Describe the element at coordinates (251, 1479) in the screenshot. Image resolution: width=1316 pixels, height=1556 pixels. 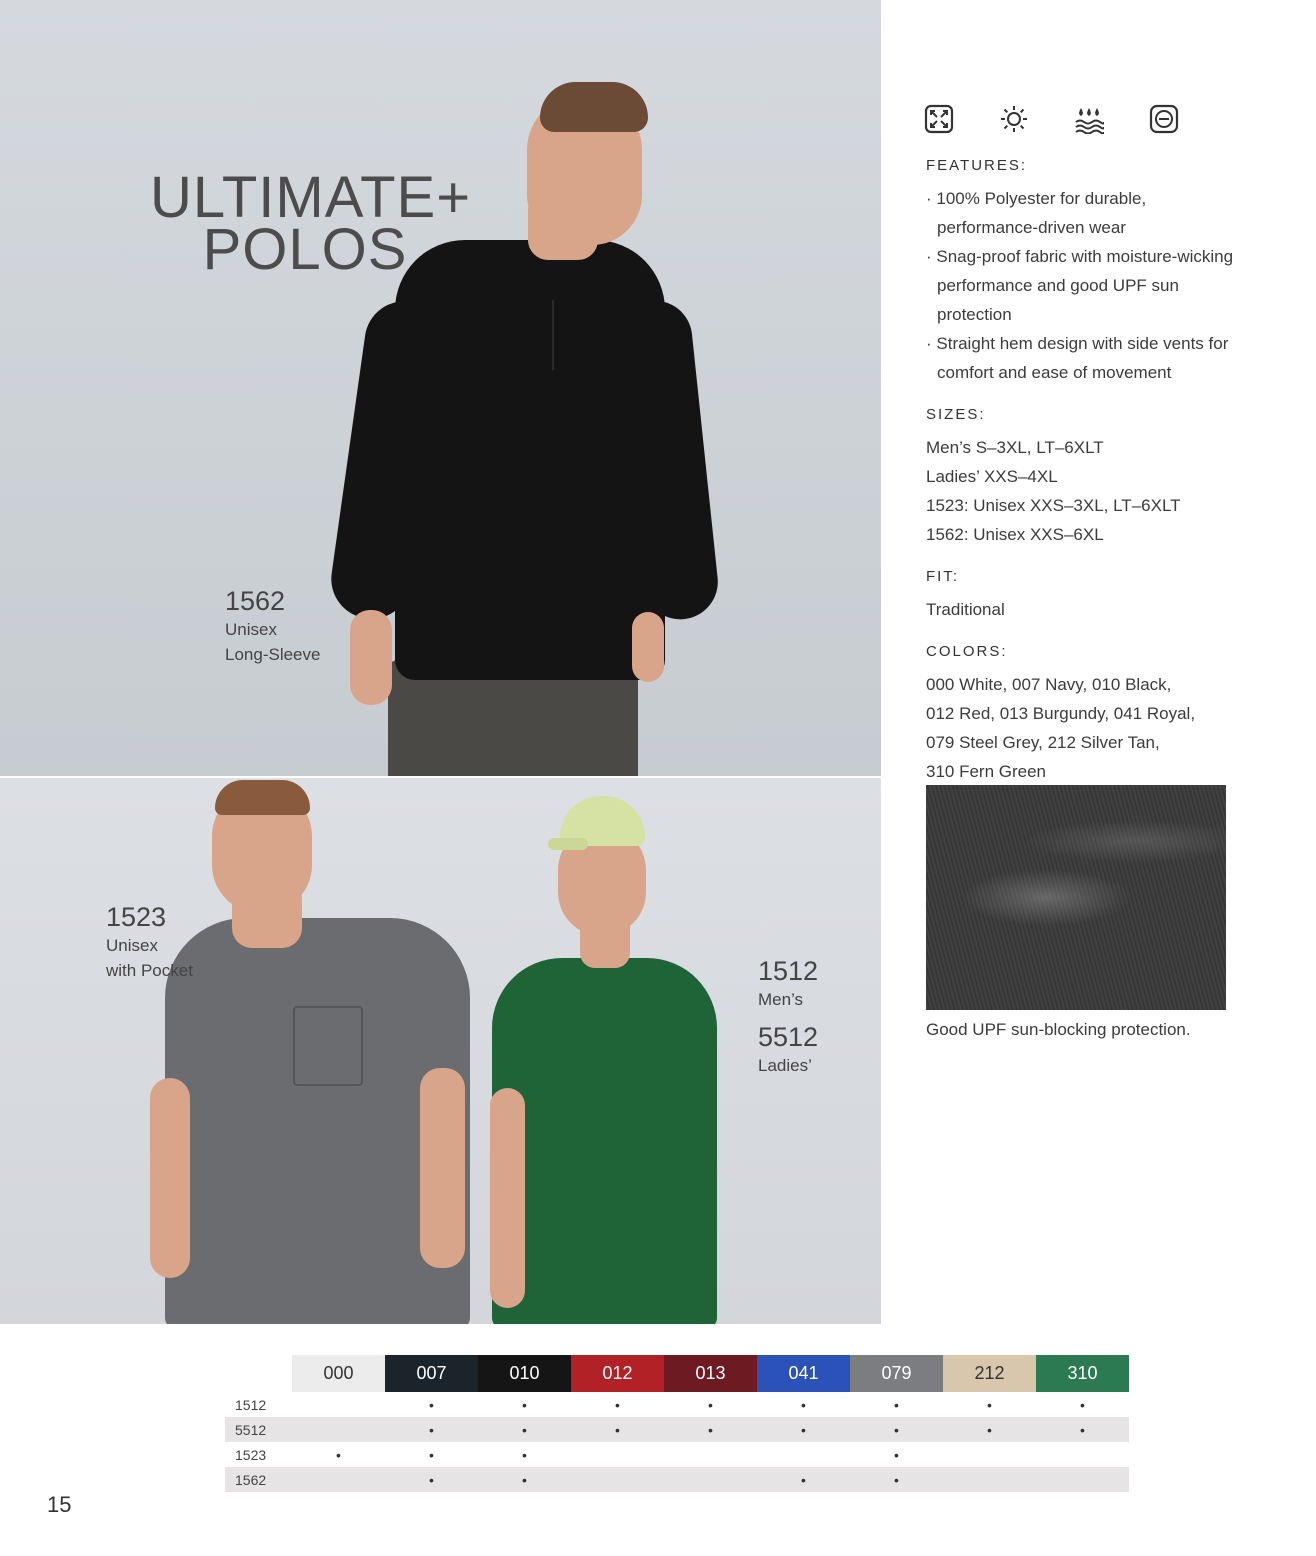
I see `row-style-label: 1562` at that location.